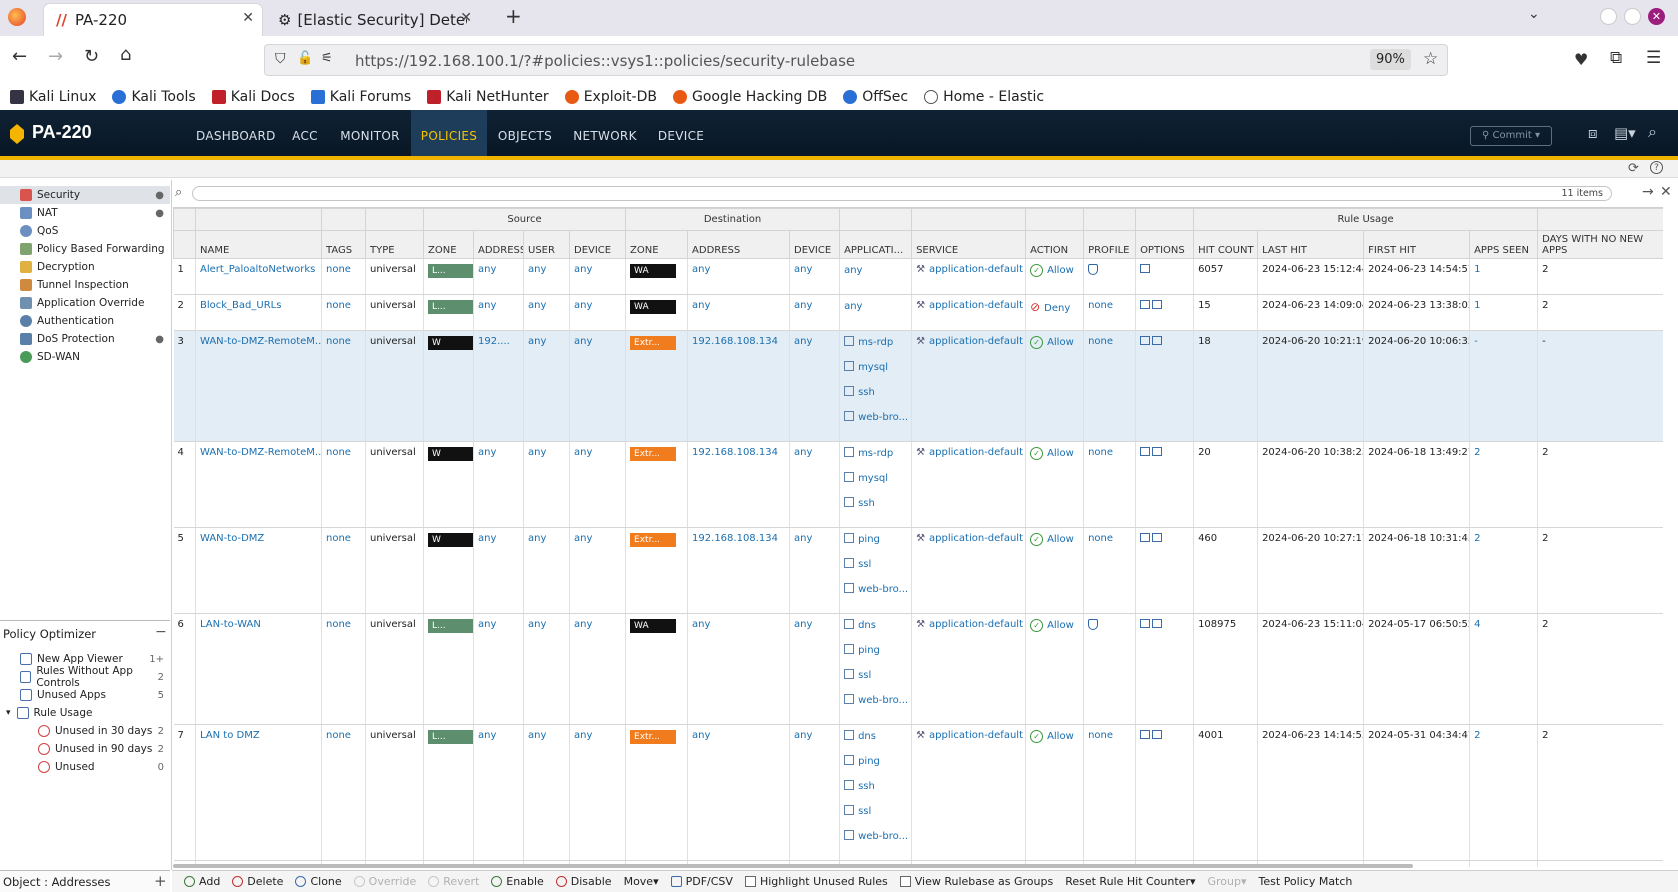 Image resolution: width=1678 pixels, height=892 pixels. Describe the element at coordinates (375, 20) in the screenshot. I see `tab-elastic: ⚙ [Elastic Security] Detectio ✕` at that location.